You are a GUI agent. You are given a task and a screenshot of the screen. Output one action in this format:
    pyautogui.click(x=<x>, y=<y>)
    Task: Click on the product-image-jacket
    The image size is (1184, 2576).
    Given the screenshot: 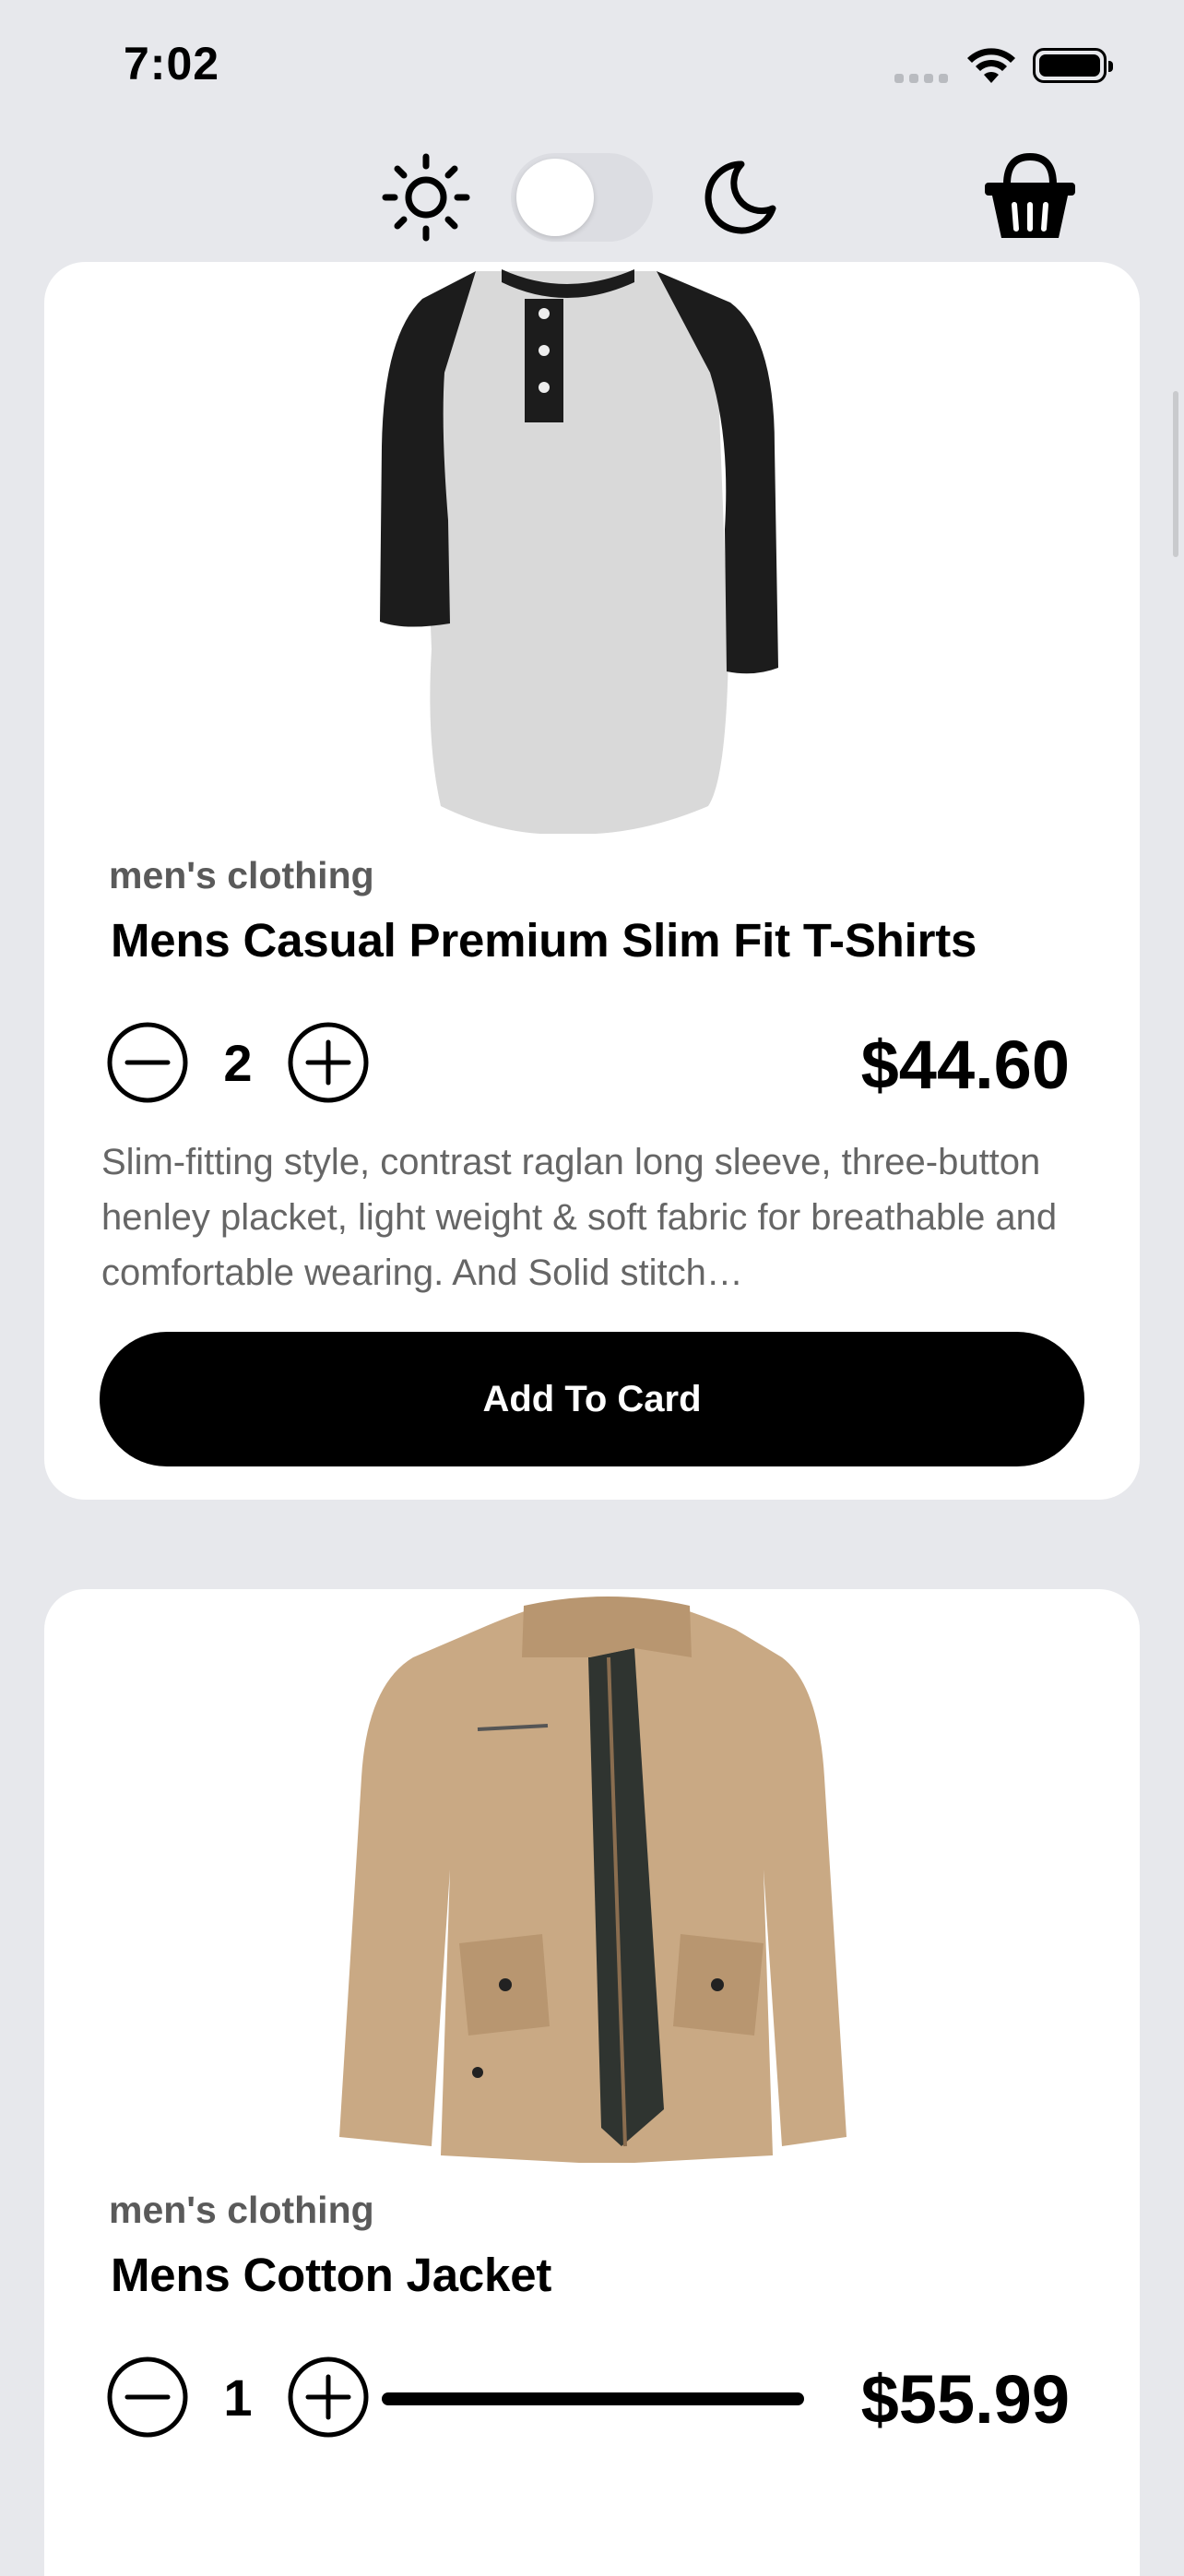 What is the action you would take?
    pyautogui.click(x=593, y=1880)
    